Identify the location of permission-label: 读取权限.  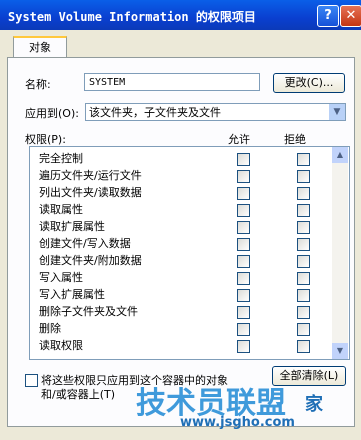
(61, 345).